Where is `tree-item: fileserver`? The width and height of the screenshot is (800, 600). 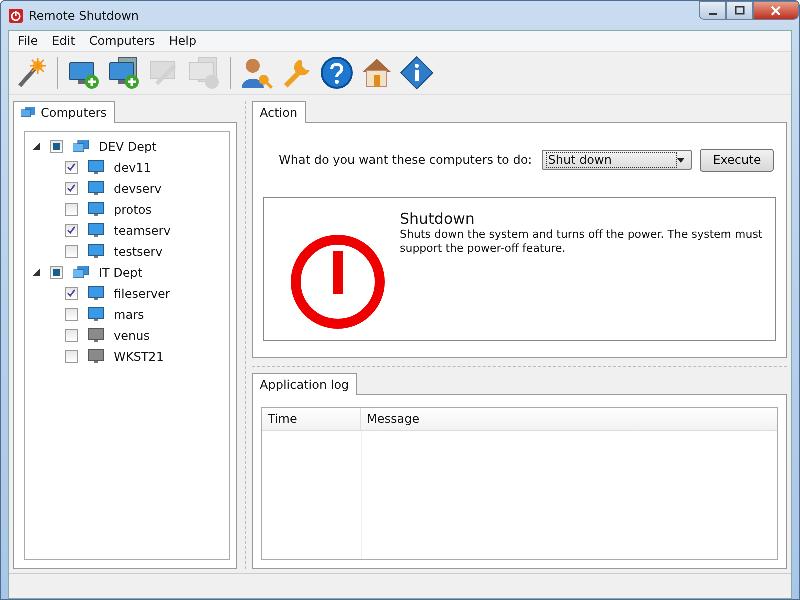
tree-item: fileserver is located at coordinates (142, 293).